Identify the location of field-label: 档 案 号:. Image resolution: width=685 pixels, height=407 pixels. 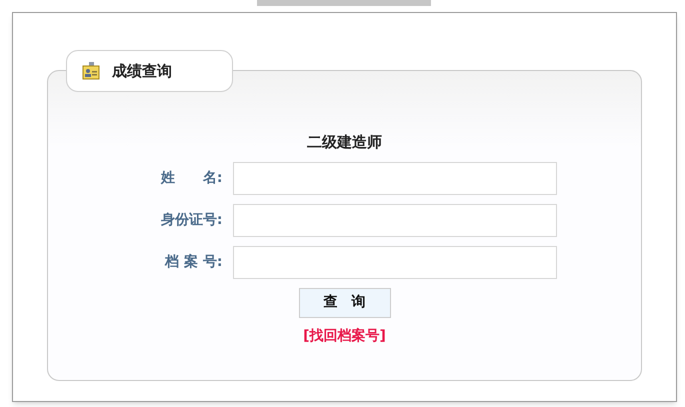
(193, 262).